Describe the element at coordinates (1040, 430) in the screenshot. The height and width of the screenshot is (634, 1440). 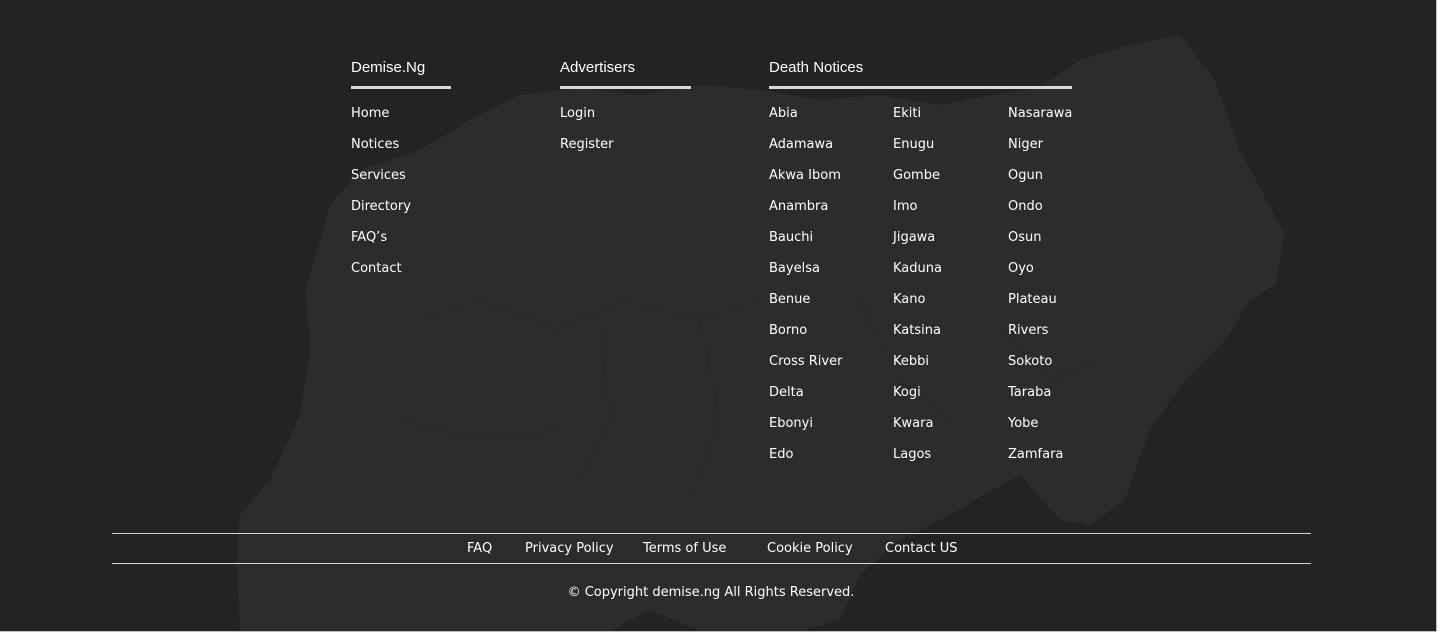
I see `state-link: Yobe` at that location.